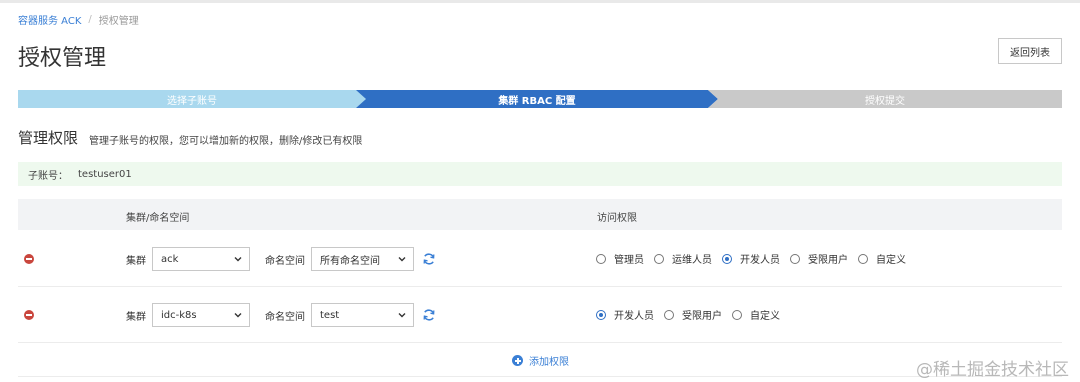 This screenshot has width=1080, height=382. What do you see at coordinates (540, 214) in the screenshot?
I see `table-header: 集群/命名空间 访问权限` at bounding box center [540, 214].